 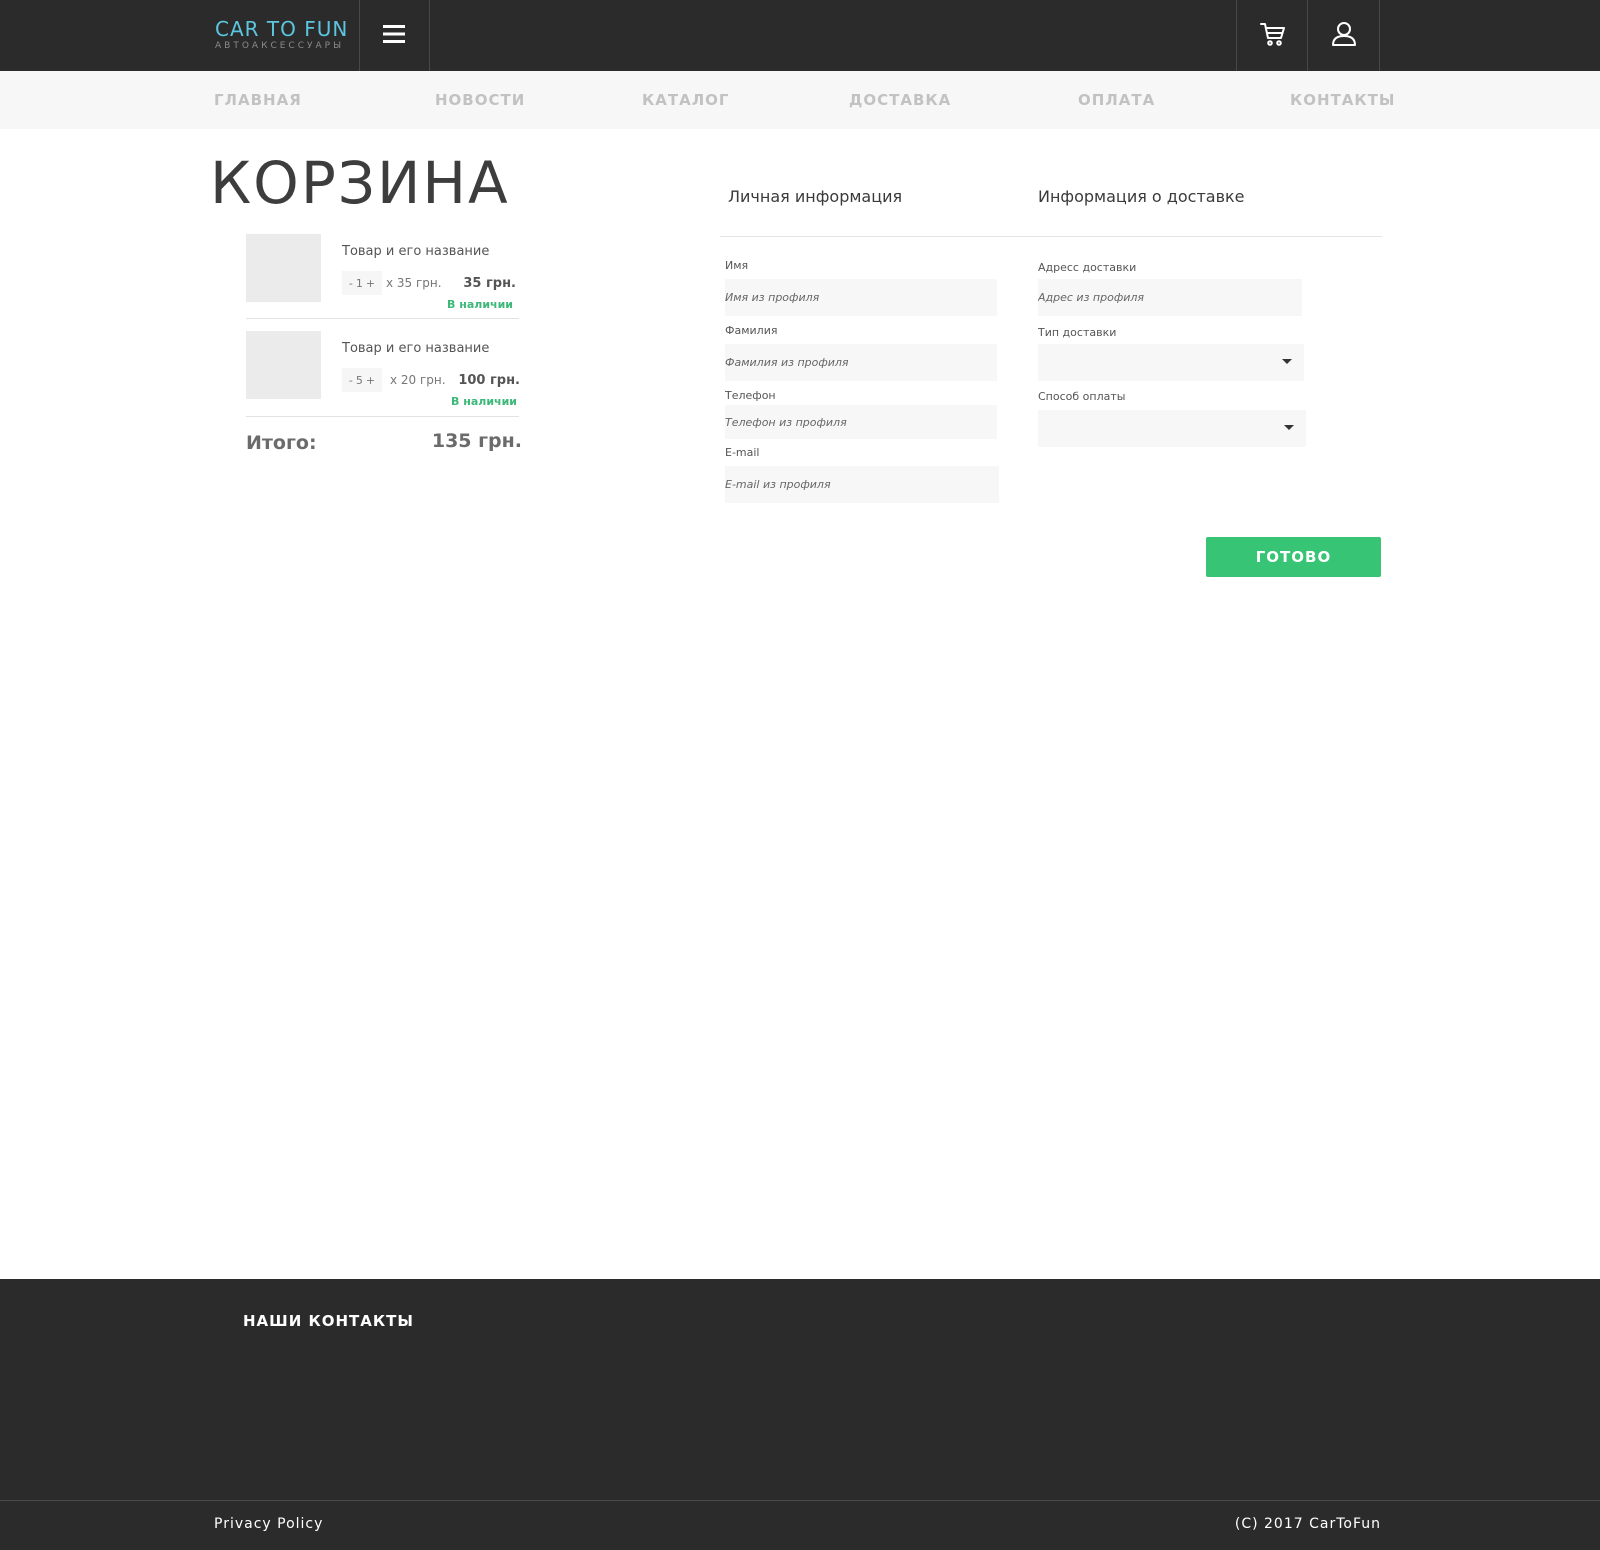 I want to click on menu-button, so click(x=394, y=35).